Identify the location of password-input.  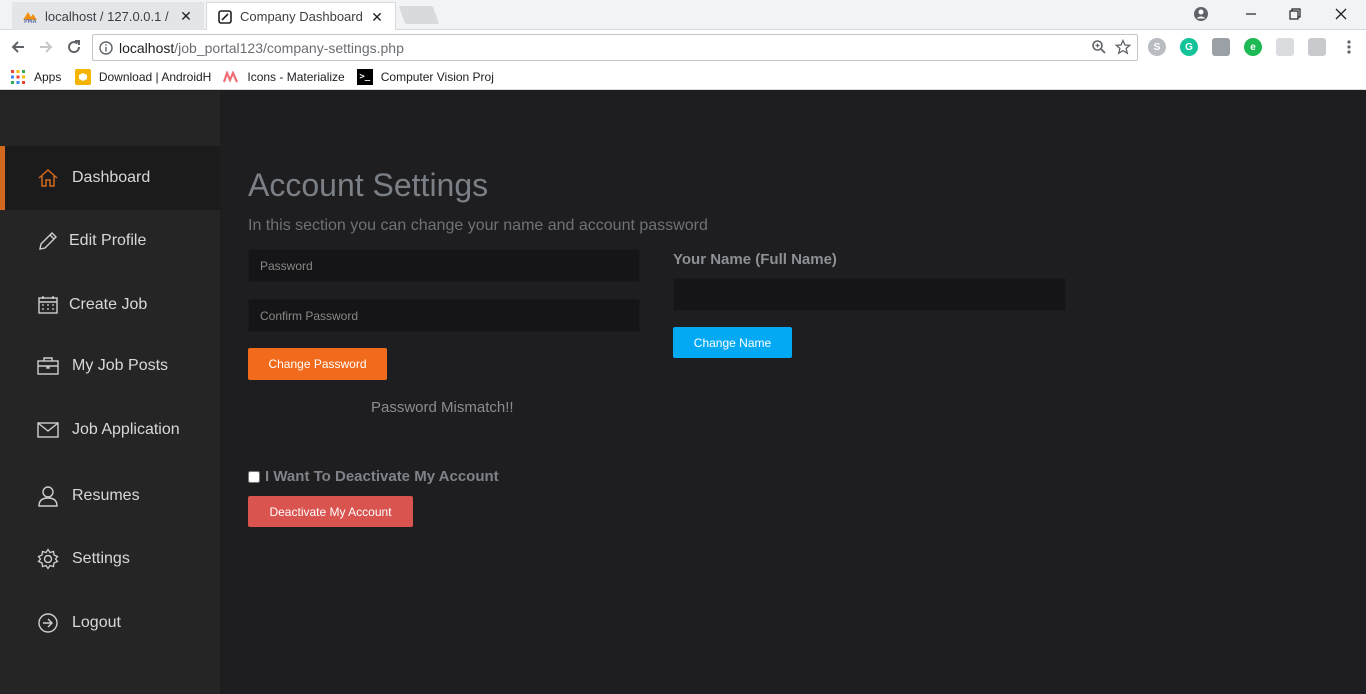
(444, 265).